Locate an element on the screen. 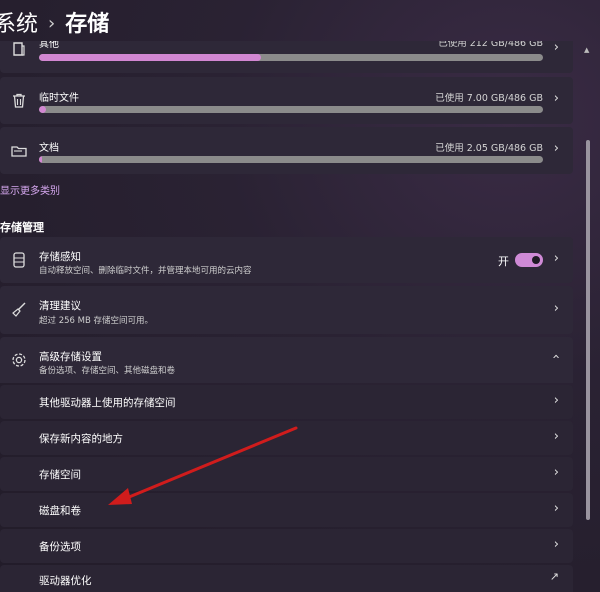 The image size is (600, 592). row-desc: 超过 256 MB 存储空间可用。 is located at coordinates (96, 321).